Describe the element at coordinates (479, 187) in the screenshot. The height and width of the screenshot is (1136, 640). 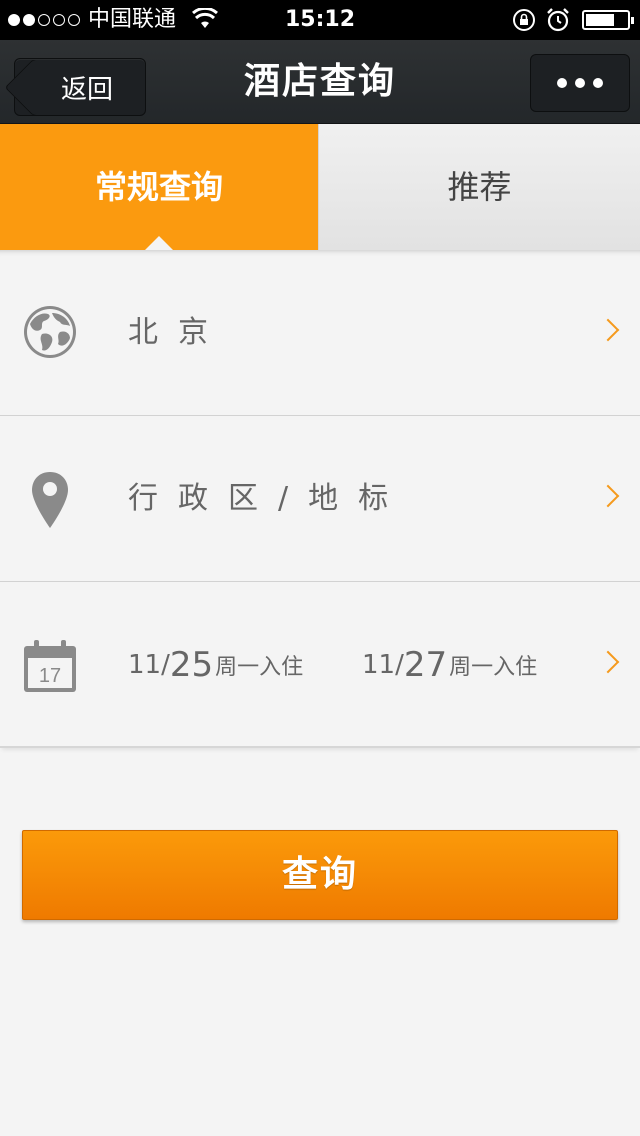
I see `tab-recommend: 推荐` at that location.